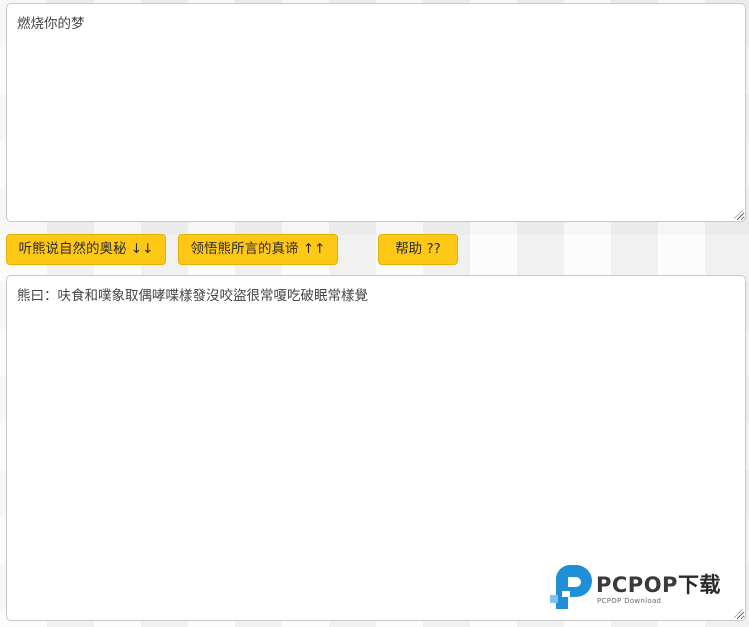  I want to click on pcpop-logo-icon, so click(571, 587).